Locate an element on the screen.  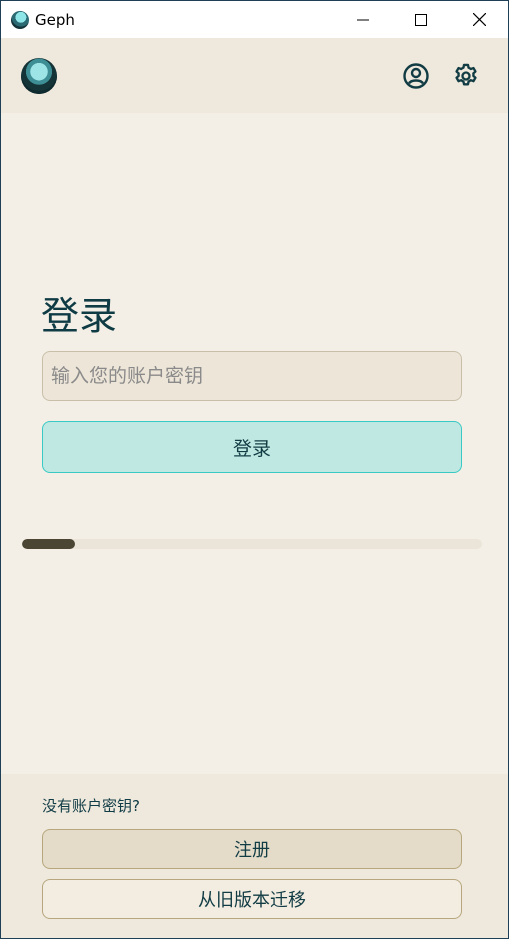
settings-icon is located at coordinates (466, 74).